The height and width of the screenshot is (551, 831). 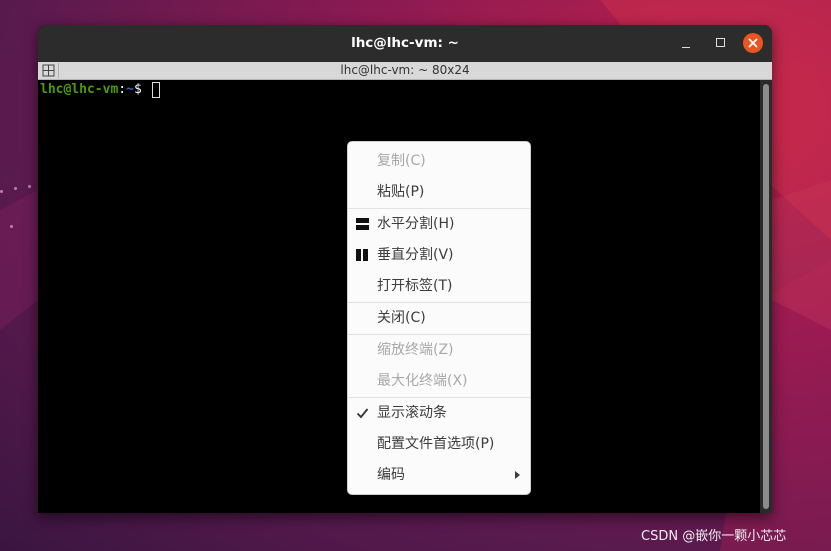 I want to click on menu-item-copy: 复制(C), so click(x=439, y=161).